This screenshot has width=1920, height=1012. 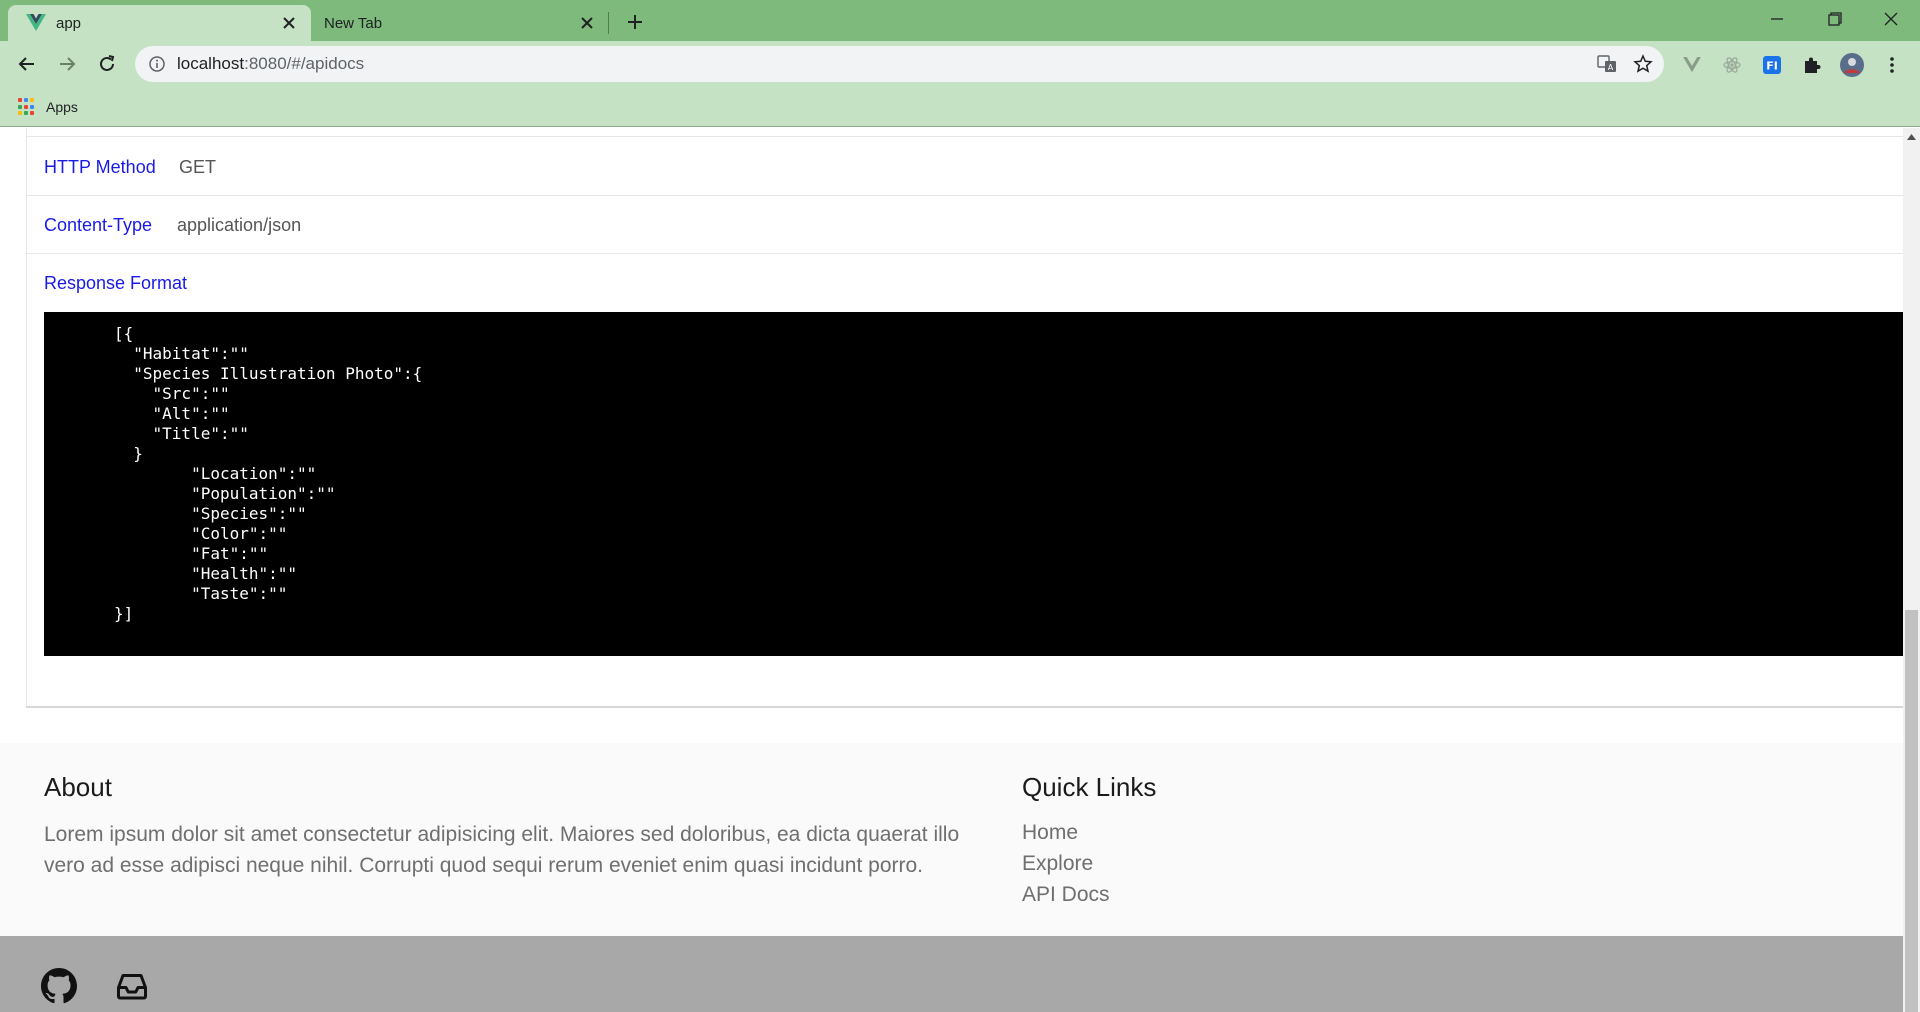 What do you see at coordinates (107, 64) in the screenshot?
I see `reload-button` at bounding box center [107, 64].